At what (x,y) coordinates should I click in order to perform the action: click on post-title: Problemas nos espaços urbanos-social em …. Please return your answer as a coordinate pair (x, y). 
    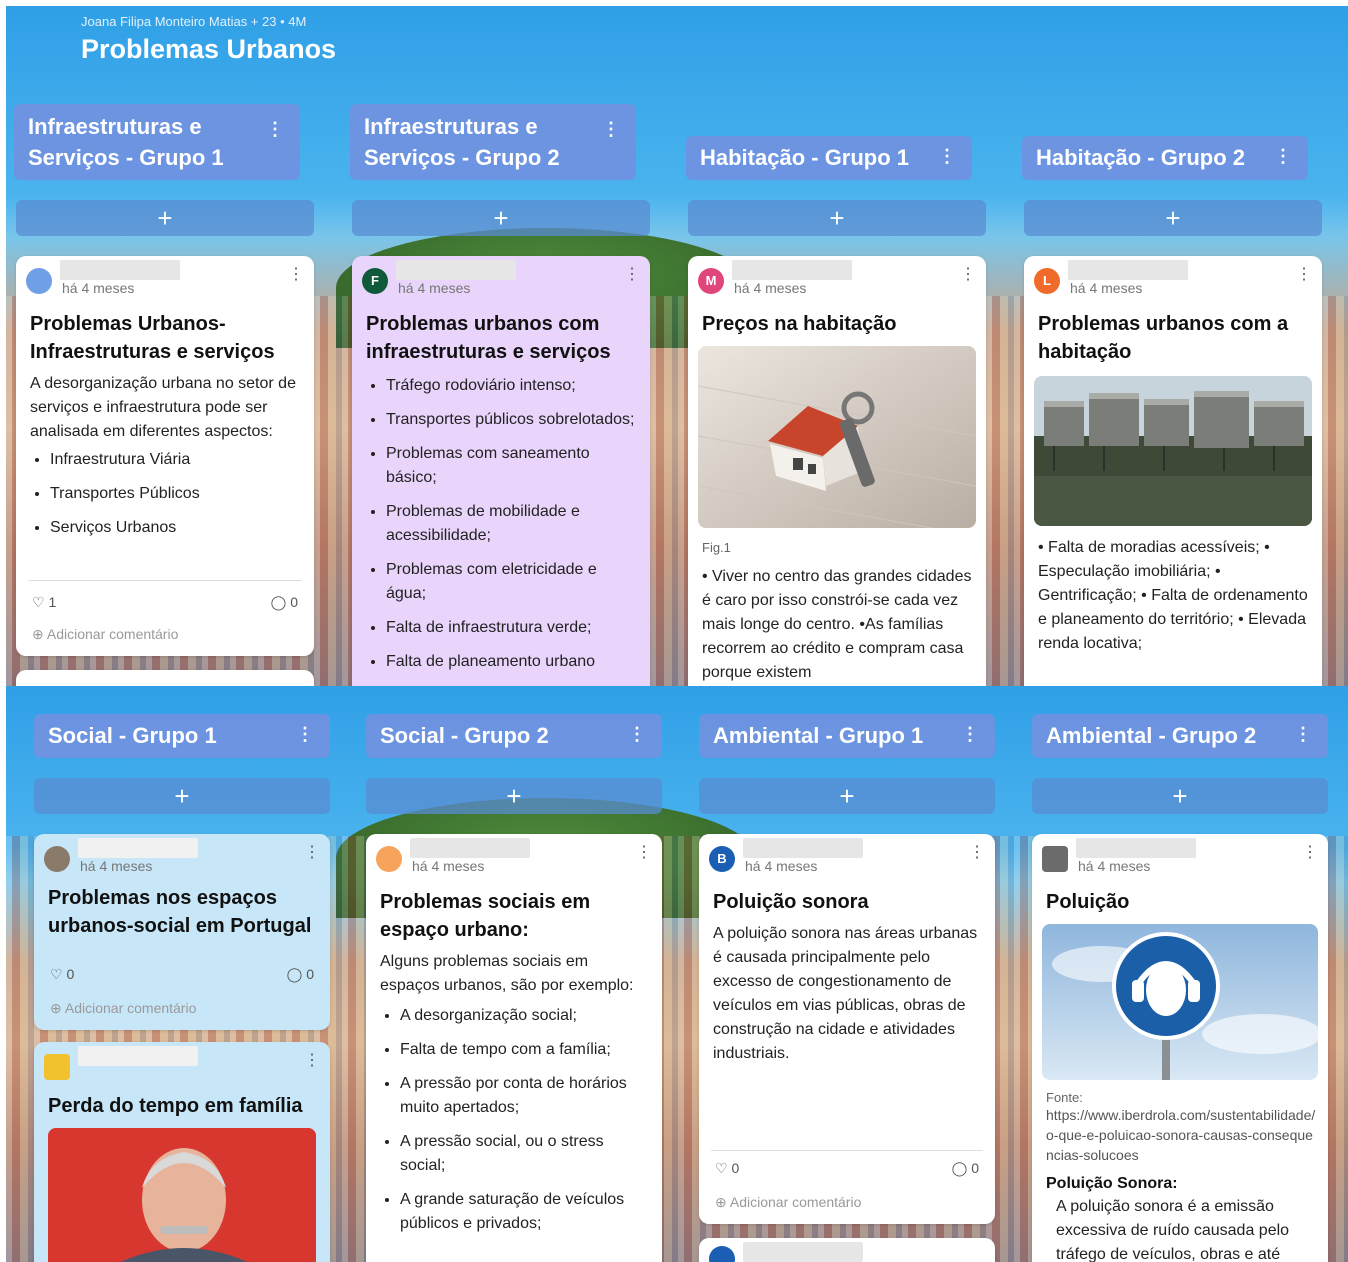
    Looking at the image, I should click on (180, 912).